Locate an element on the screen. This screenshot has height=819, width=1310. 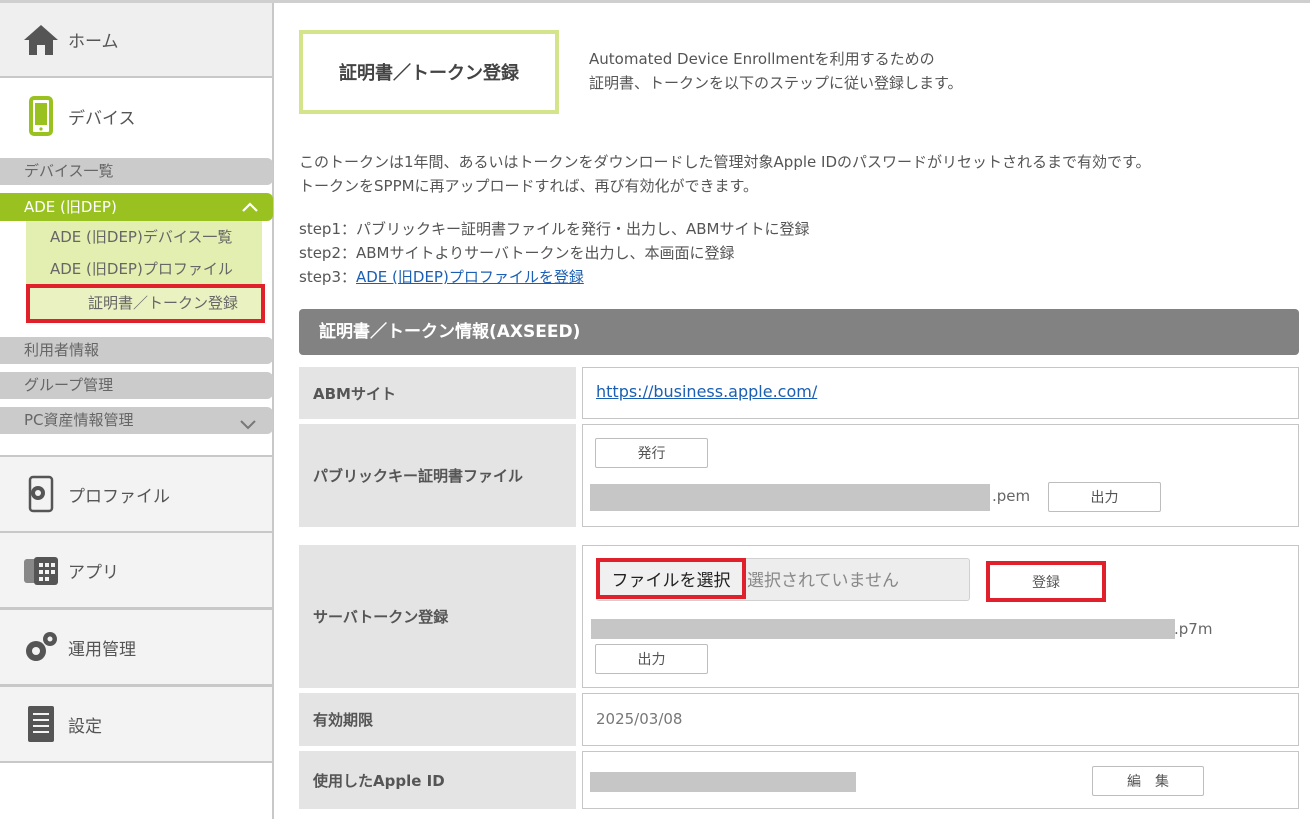
nav-operations-label: 運用管理 is located at coordinates (102, 649).